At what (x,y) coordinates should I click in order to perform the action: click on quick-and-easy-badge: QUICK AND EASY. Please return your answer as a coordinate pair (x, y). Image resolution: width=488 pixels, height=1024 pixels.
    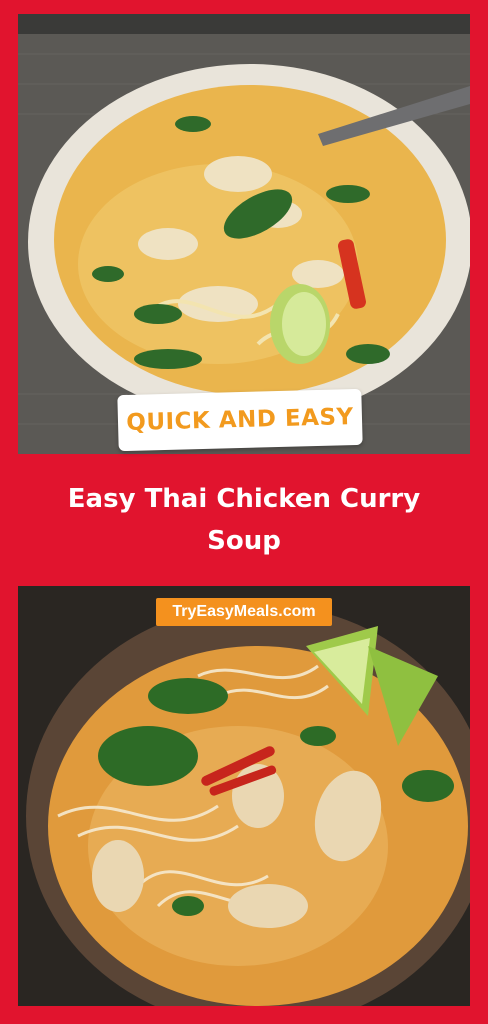
    Looking at the image, I should click on (240, 420).